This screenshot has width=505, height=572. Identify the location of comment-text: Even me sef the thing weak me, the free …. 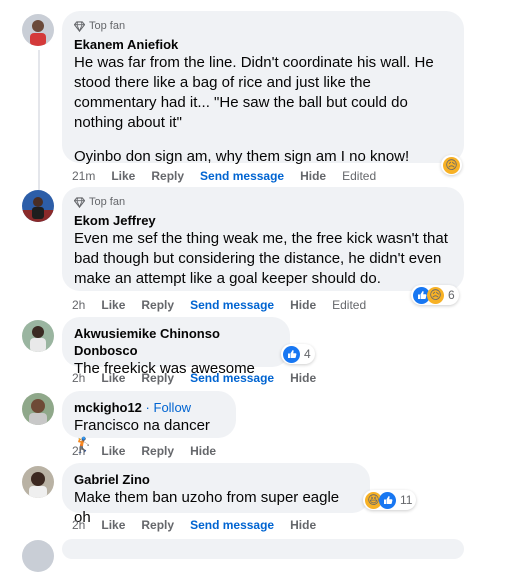
(263, 259).